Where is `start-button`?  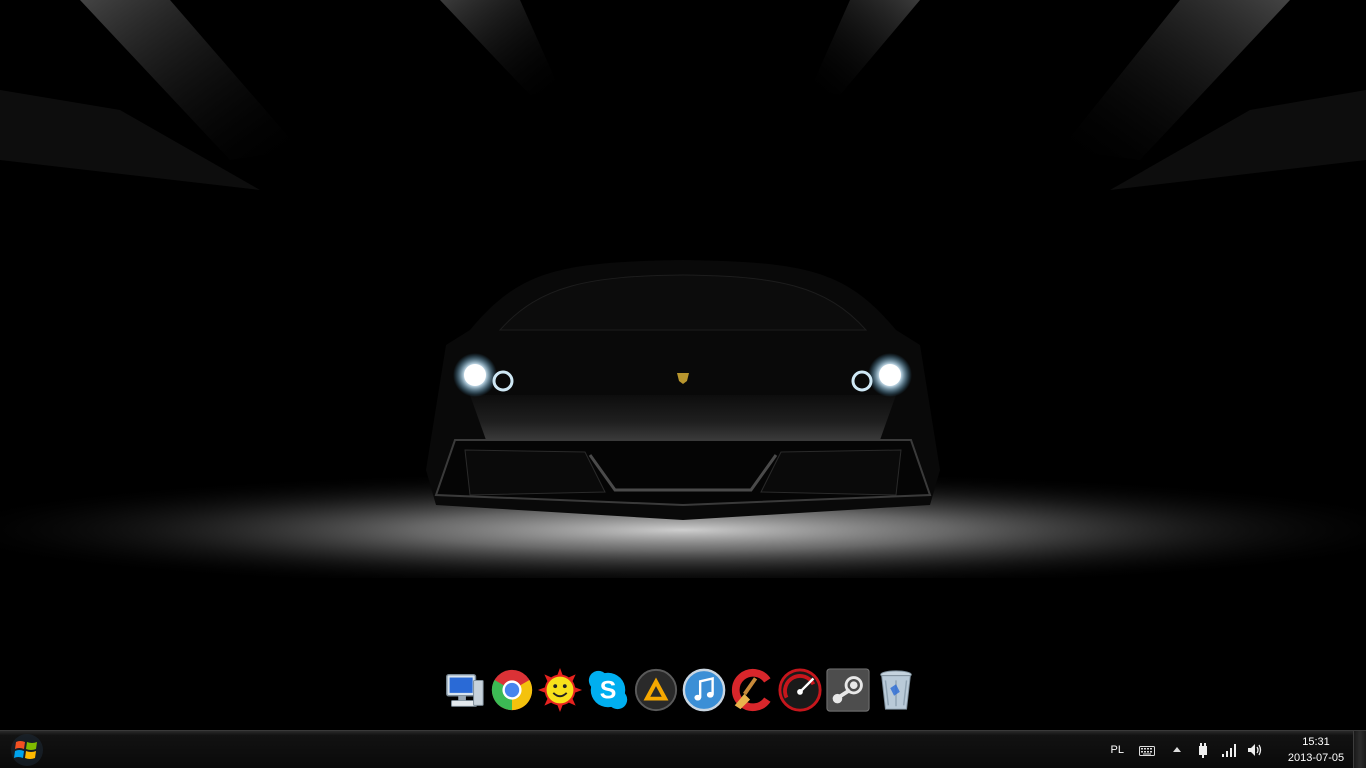 start-button is located at coordinates (27, 749).